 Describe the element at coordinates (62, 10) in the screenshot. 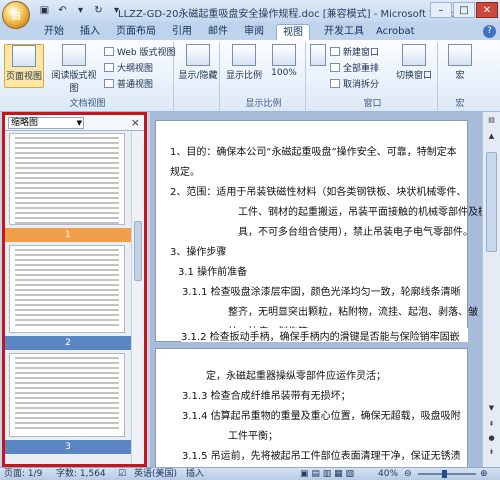

I see `undo-icon: ↶` at that location.